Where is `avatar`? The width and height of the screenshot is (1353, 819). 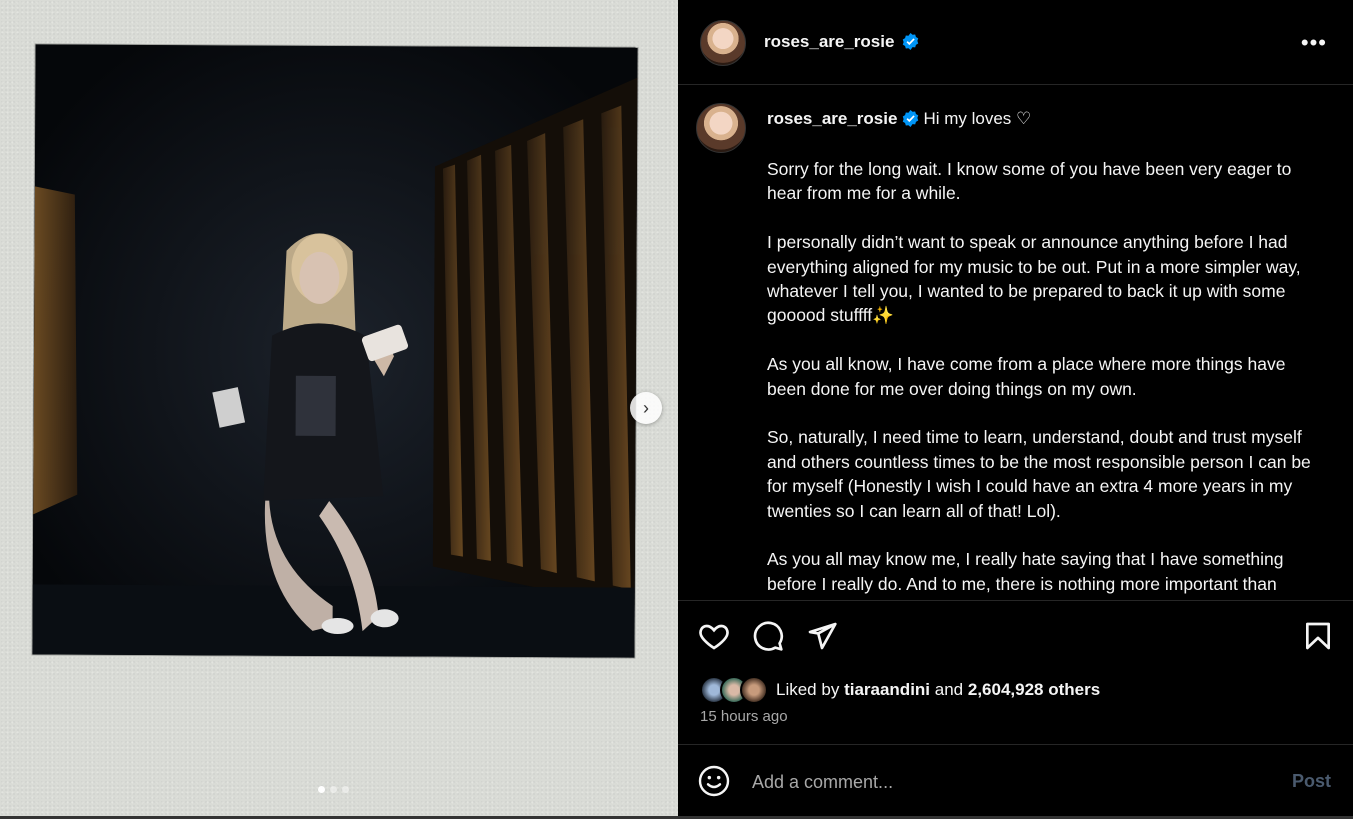
avatar is located at coordinates (754, 690).